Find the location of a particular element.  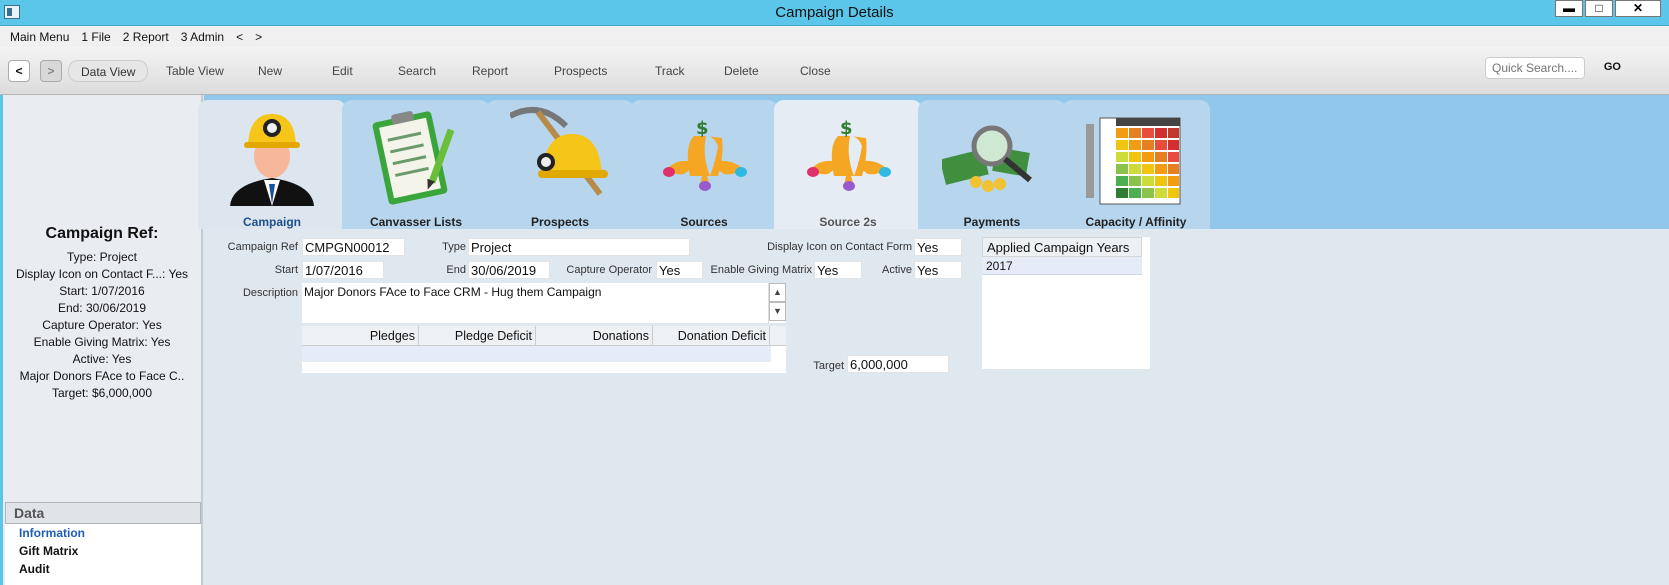

go-button: GO is located at coordinates (1612, 67).